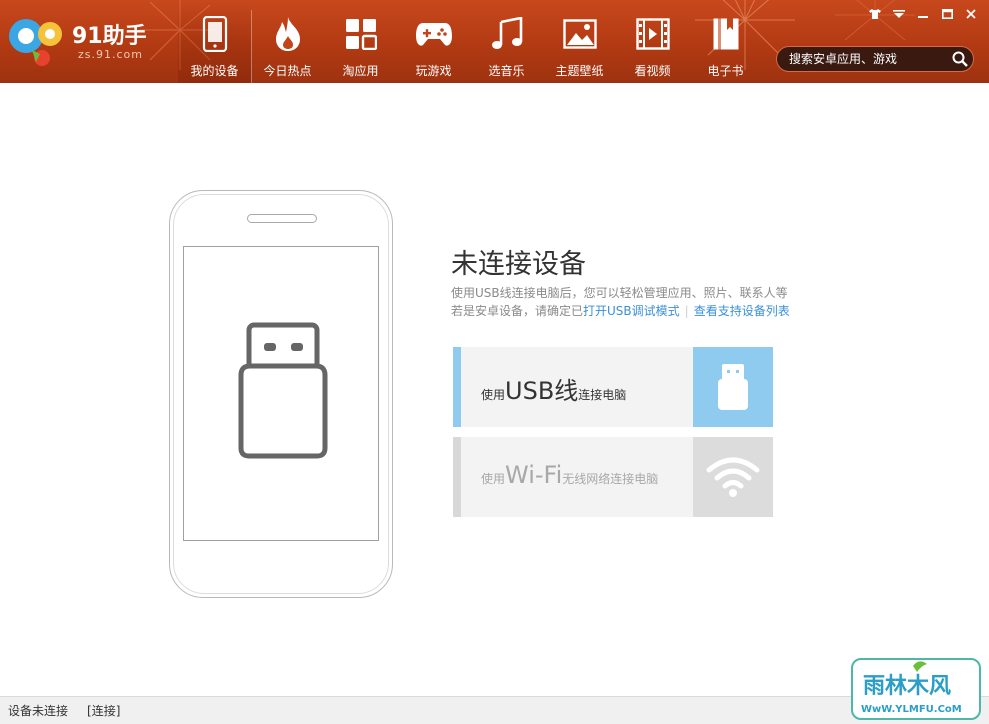 The height and width of the screenshot is (724, 989). Describe the element at coordinates (534, 475) in the screenshot. I see `option-label-main: Wi-Fi` at that location.